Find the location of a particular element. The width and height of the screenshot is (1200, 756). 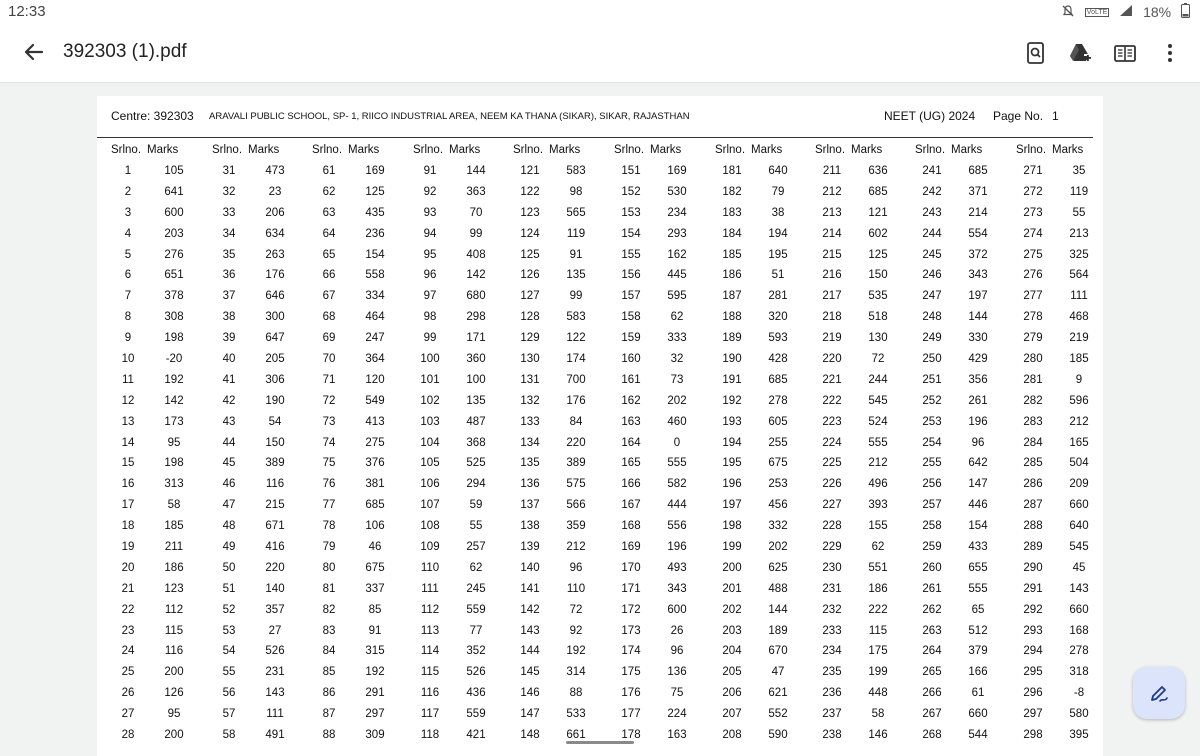

table-row: 265 166 is located at coordinates (959, 672).